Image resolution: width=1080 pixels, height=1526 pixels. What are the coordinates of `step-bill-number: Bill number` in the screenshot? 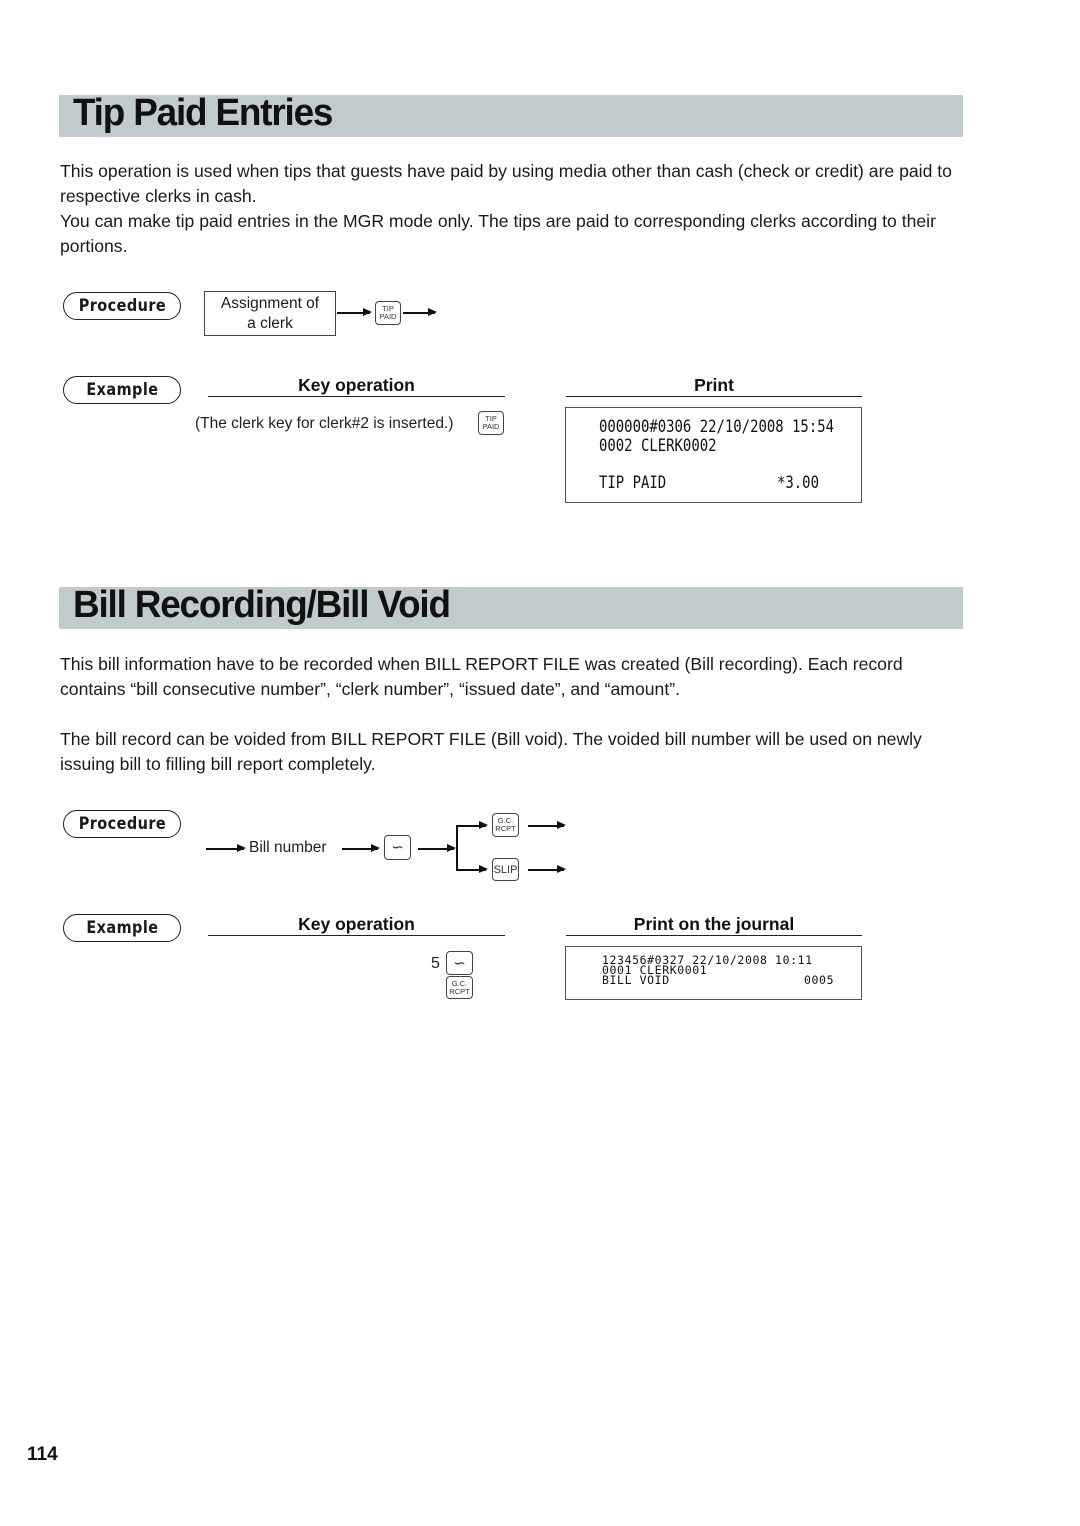 It's located at (288, 847).